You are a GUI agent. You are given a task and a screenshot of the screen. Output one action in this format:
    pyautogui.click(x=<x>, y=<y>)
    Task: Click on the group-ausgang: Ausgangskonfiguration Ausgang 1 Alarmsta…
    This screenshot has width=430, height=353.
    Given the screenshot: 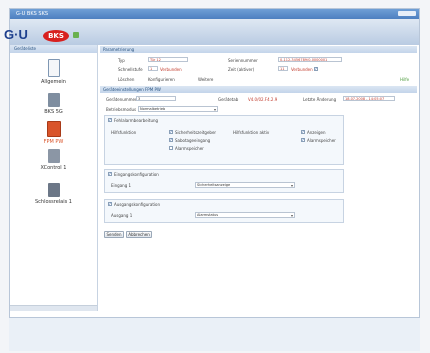 What is the action you would take?
    pyautogui.click(x=224, y=211)
    